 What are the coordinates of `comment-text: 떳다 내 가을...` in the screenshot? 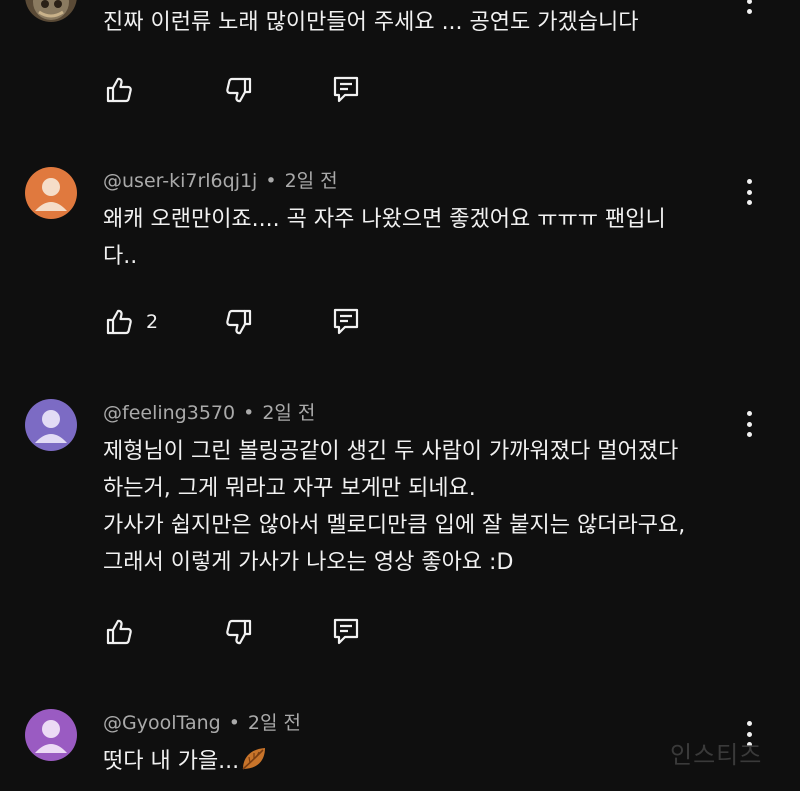 It's located at (423, 761).